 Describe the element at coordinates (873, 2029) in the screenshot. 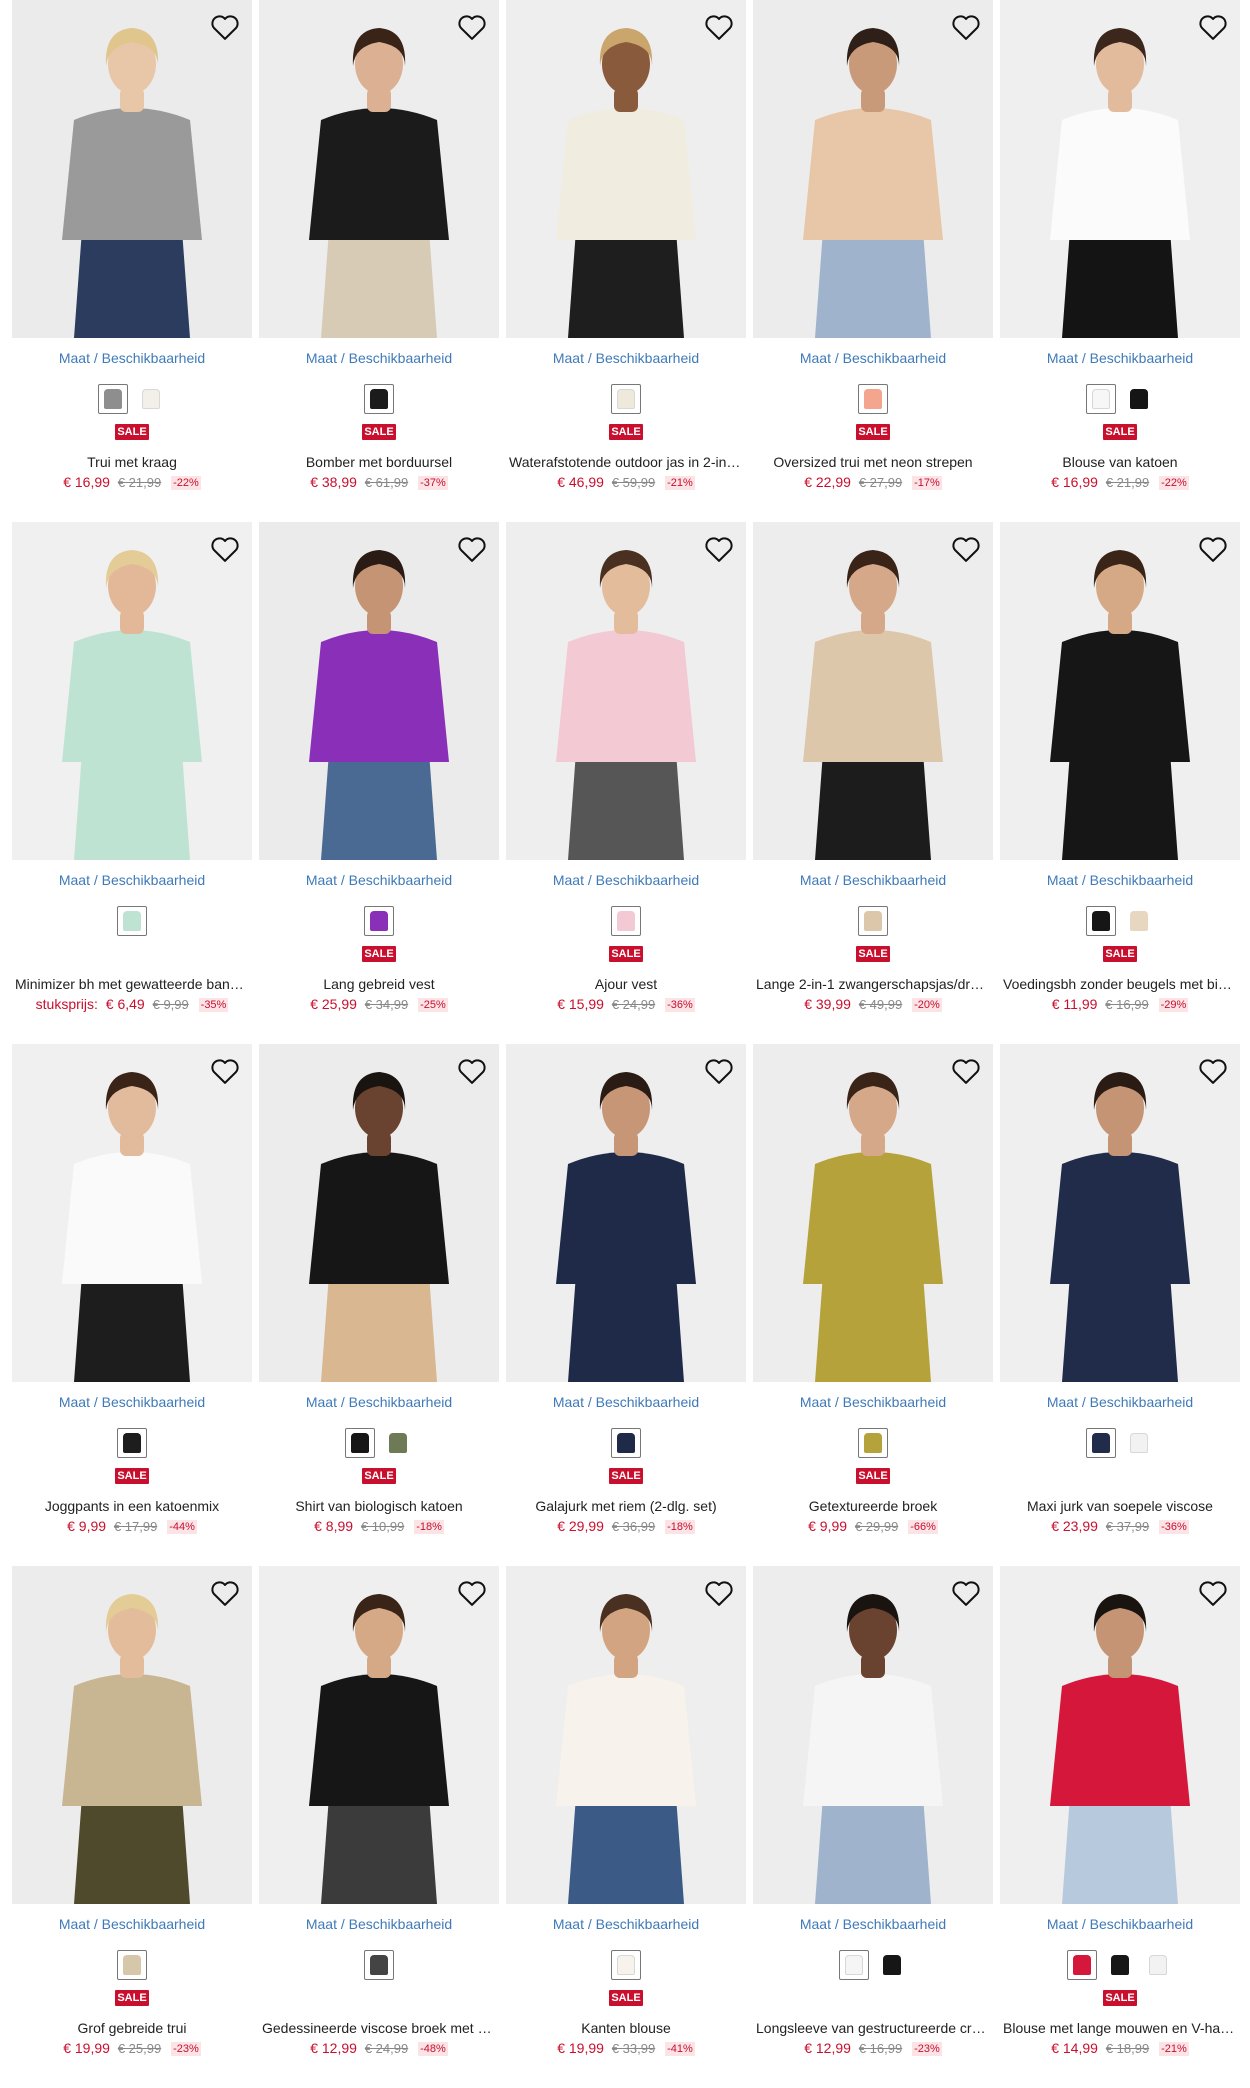

I see `product-title: Longsleeve van gestructureerde crêpe` at that location.